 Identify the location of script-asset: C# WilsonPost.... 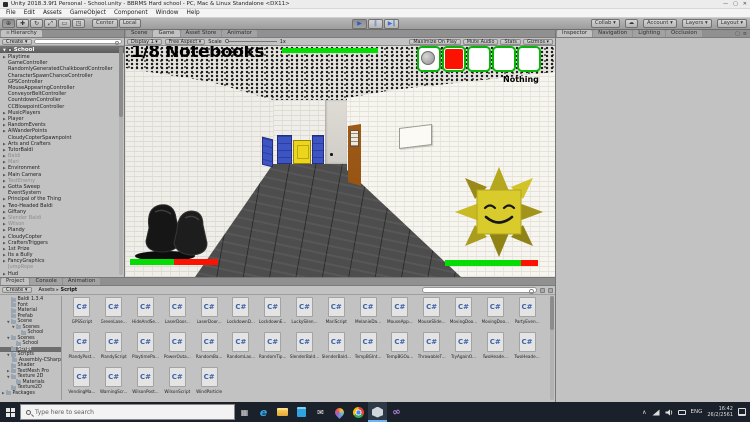
(146, 380).